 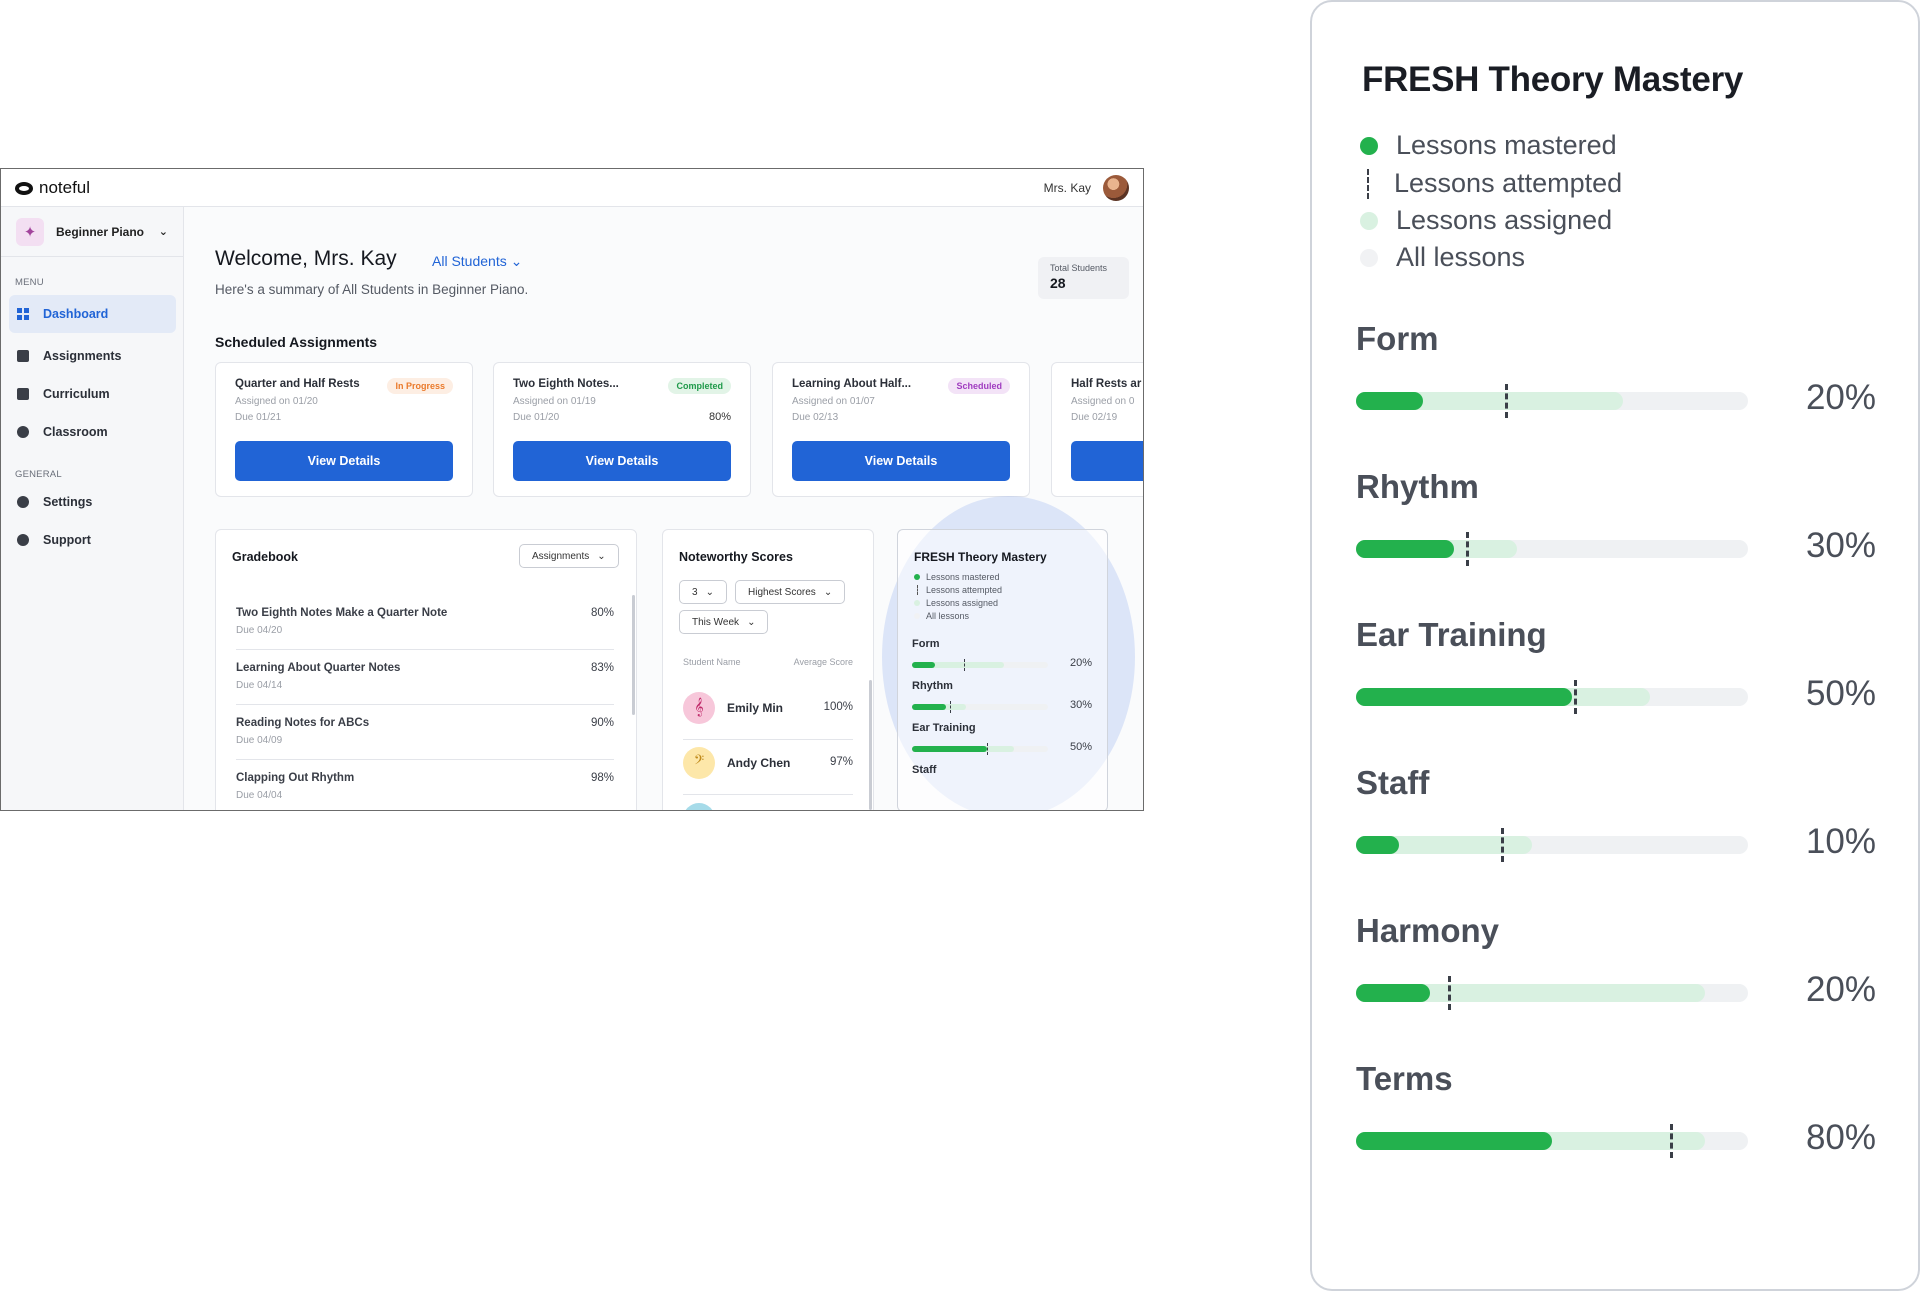 What do you see at coordinates (1616, 1120) in the screenshot?
I see `mastery-row-terms: Terms 80%` at bounding box center [1616, 1120].